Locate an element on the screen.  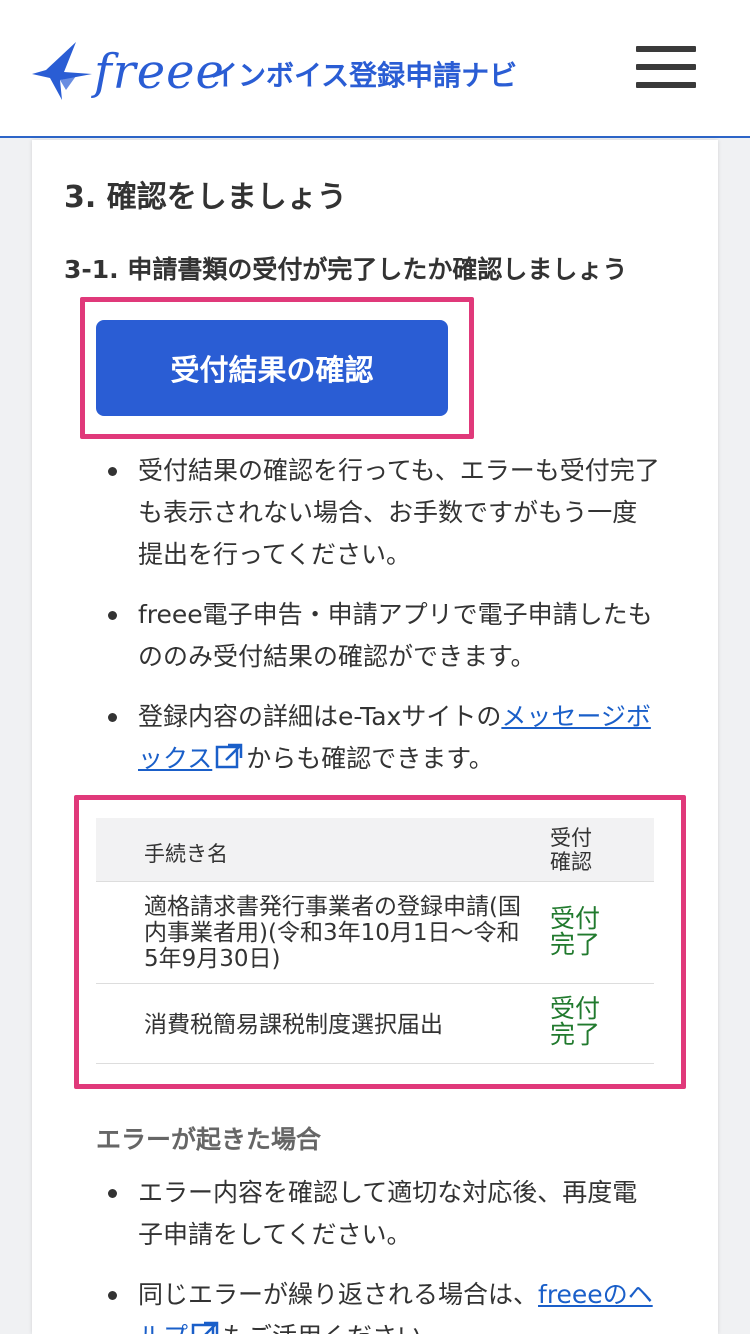
freee-logo: freee インボイス登録申請ナビ is located at coordinates (312, 73).